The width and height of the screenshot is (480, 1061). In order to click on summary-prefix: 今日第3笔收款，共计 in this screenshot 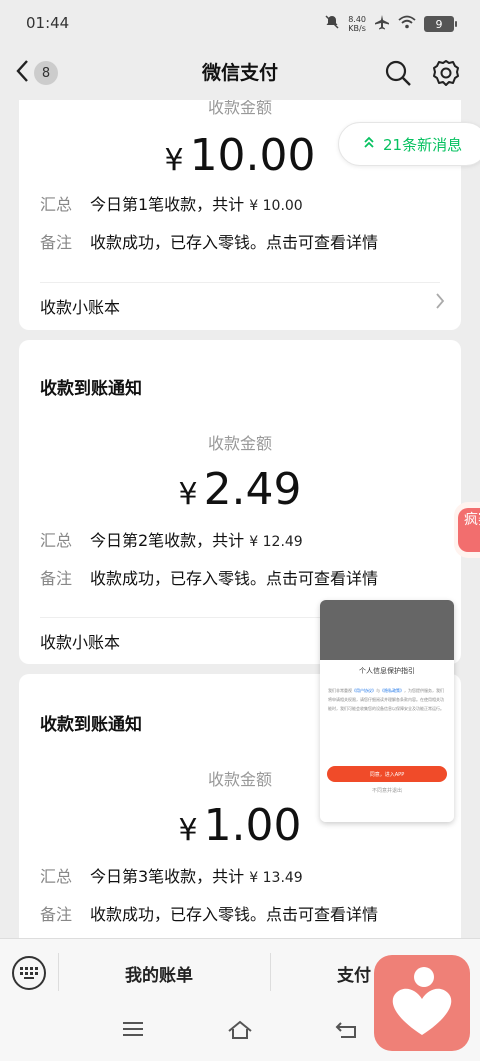, I will do `click(167, 876)`.